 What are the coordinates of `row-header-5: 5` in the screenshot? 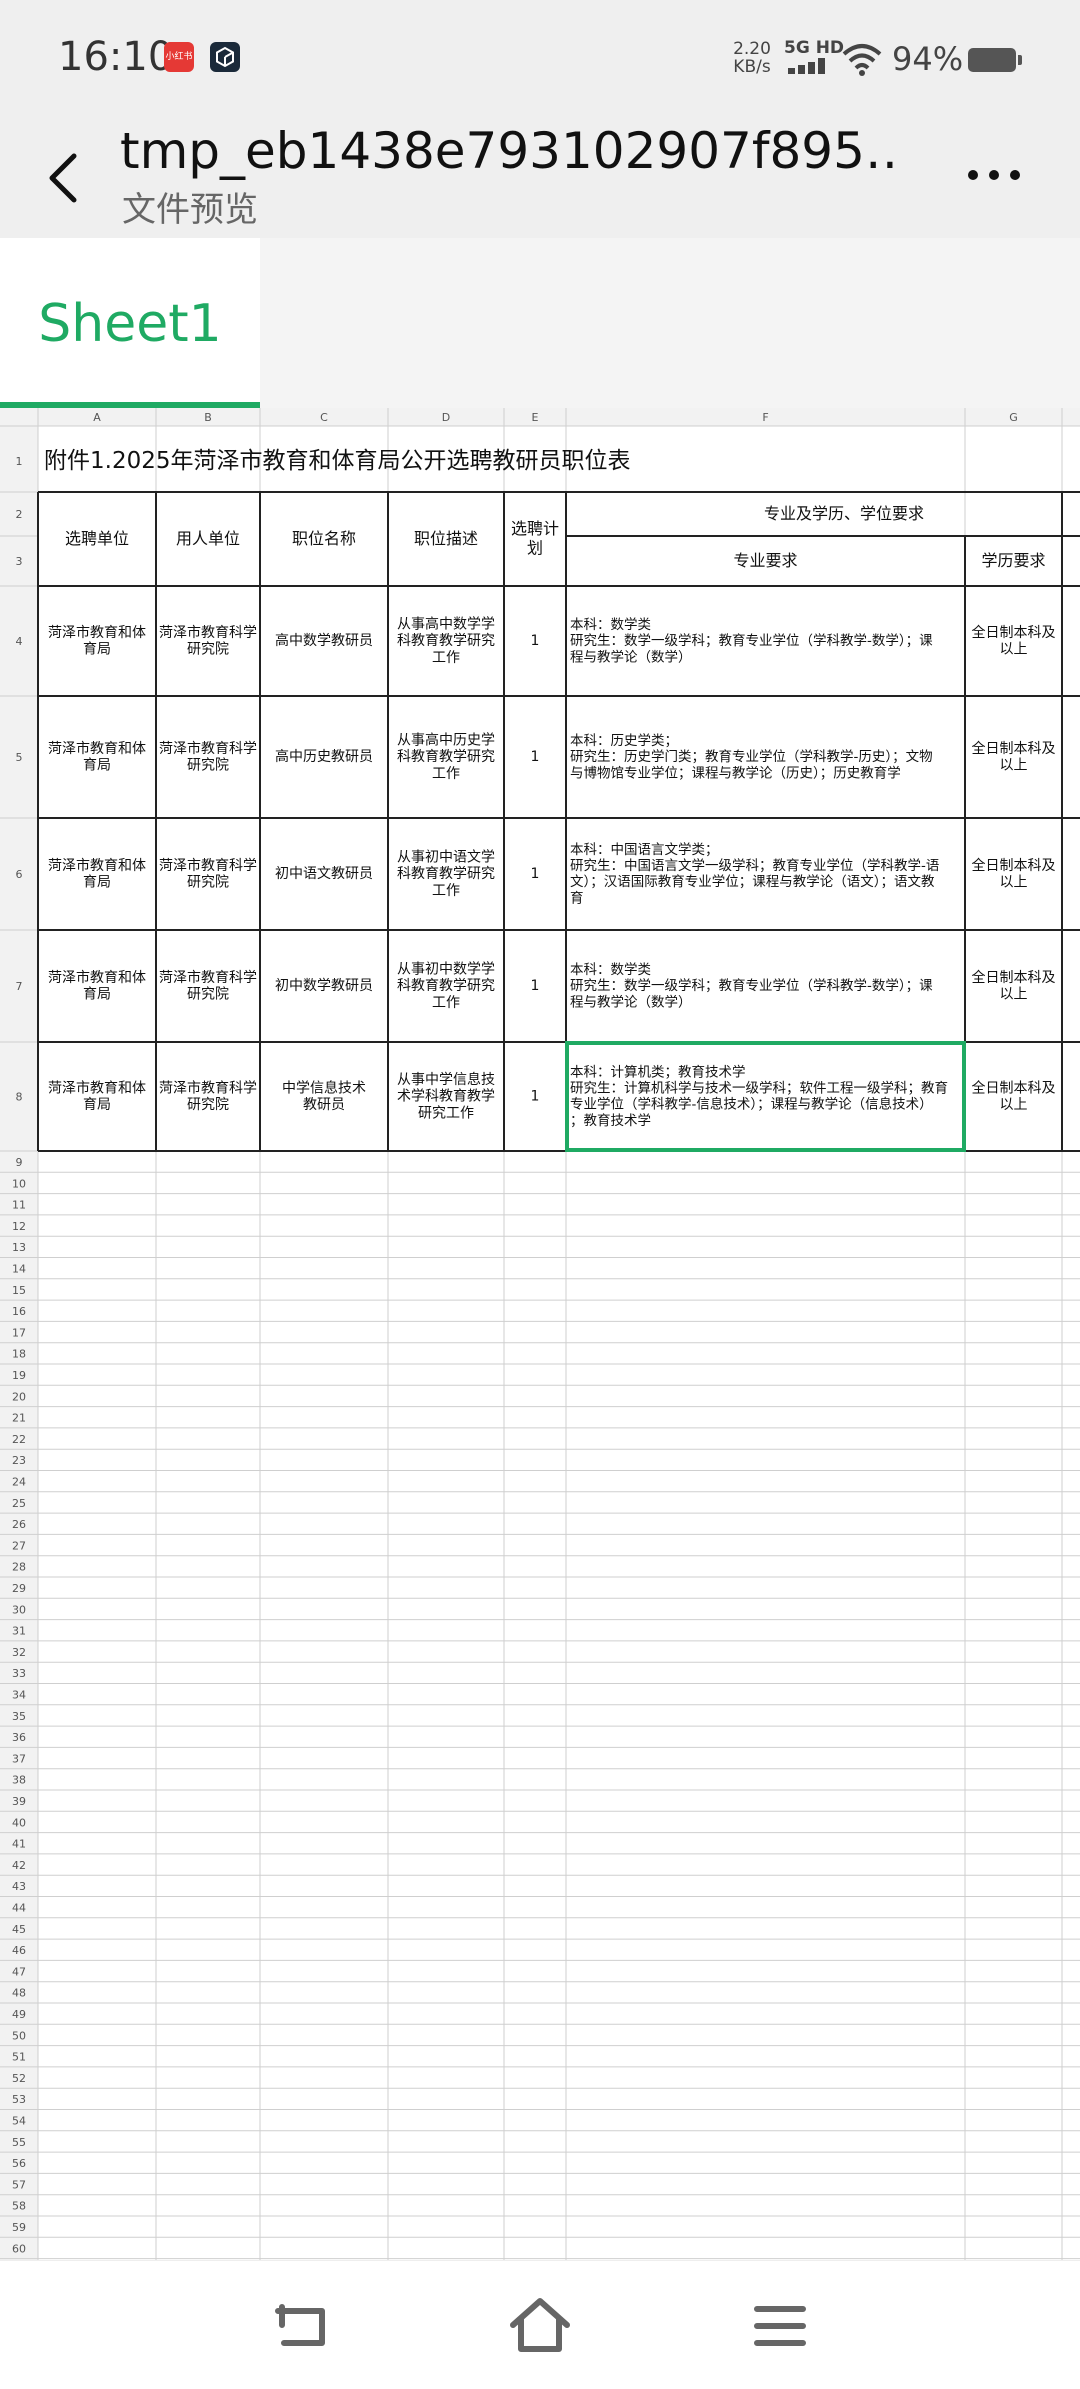 It's located at (19, 757).